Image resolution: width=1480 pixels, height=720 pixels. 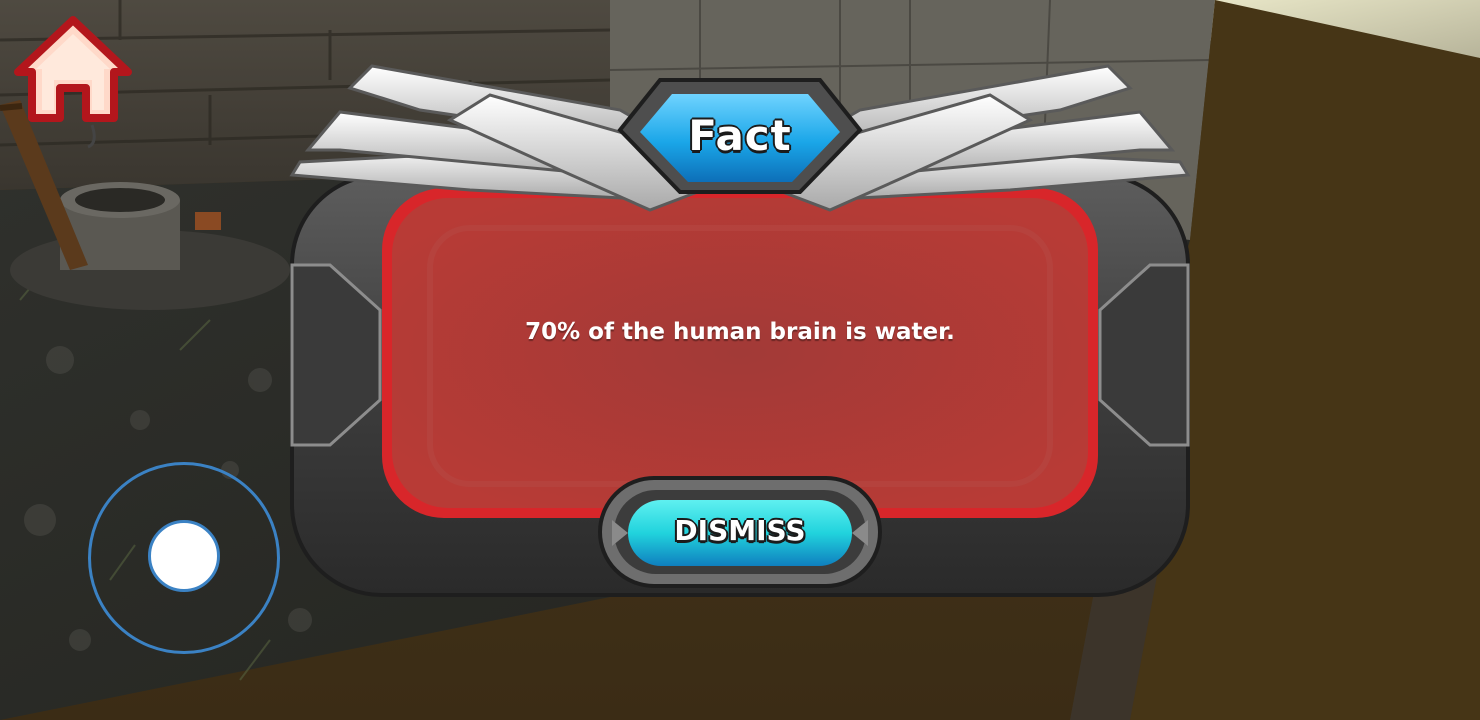 I want to click on home-button, so click(x=73, y=70).